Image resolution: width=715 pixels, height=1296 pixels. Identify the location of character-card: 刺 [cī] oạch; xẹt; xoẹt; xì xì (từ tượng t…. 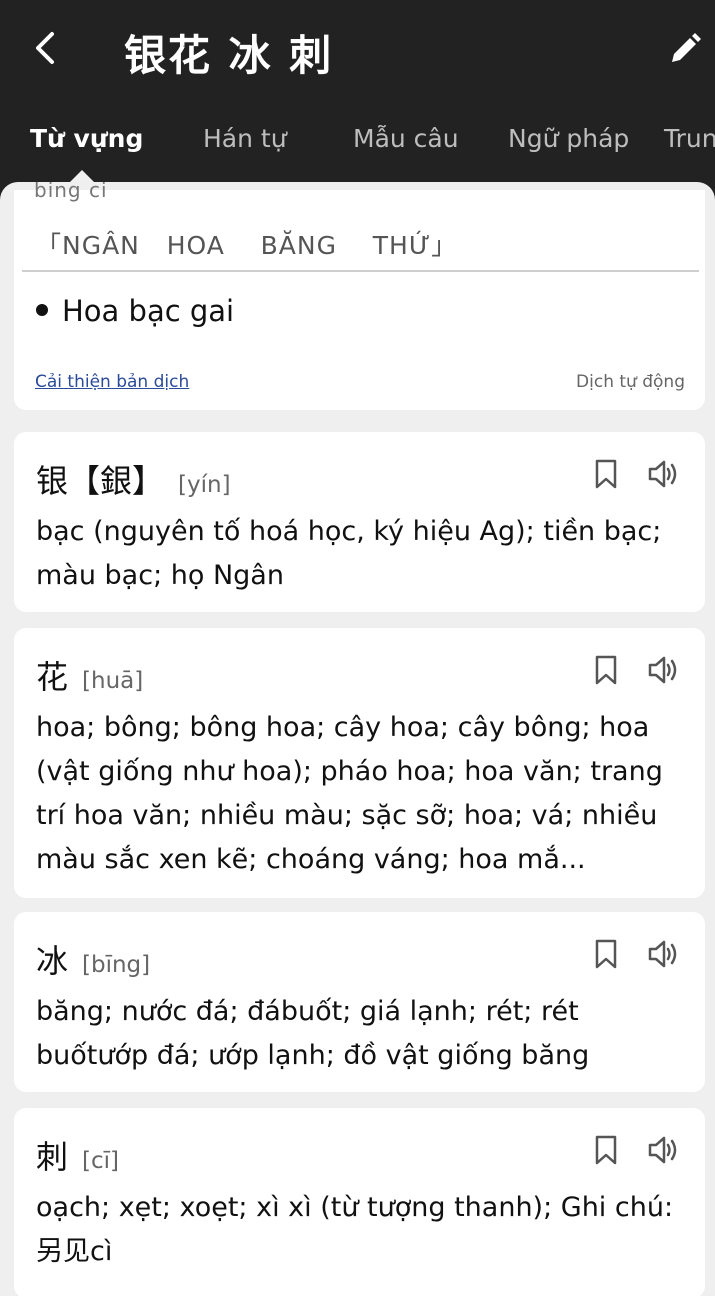
(359, 1202).